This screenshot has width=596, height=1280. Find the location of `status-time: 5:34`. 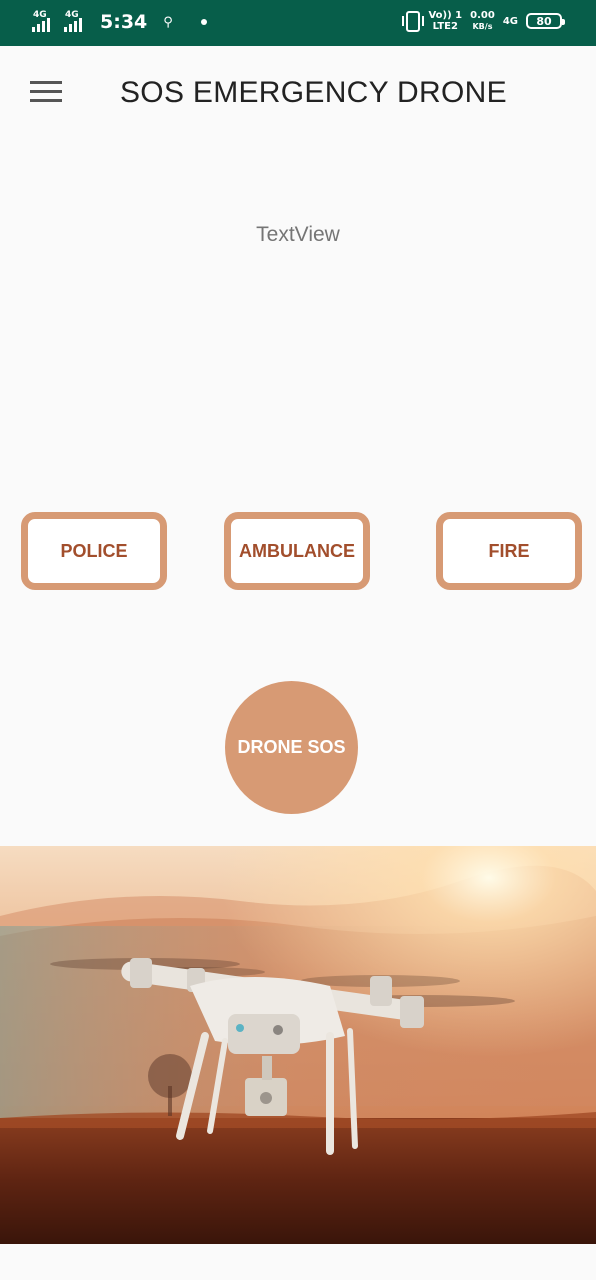

status-time: 5:34 is located at coordinates (124, 22).